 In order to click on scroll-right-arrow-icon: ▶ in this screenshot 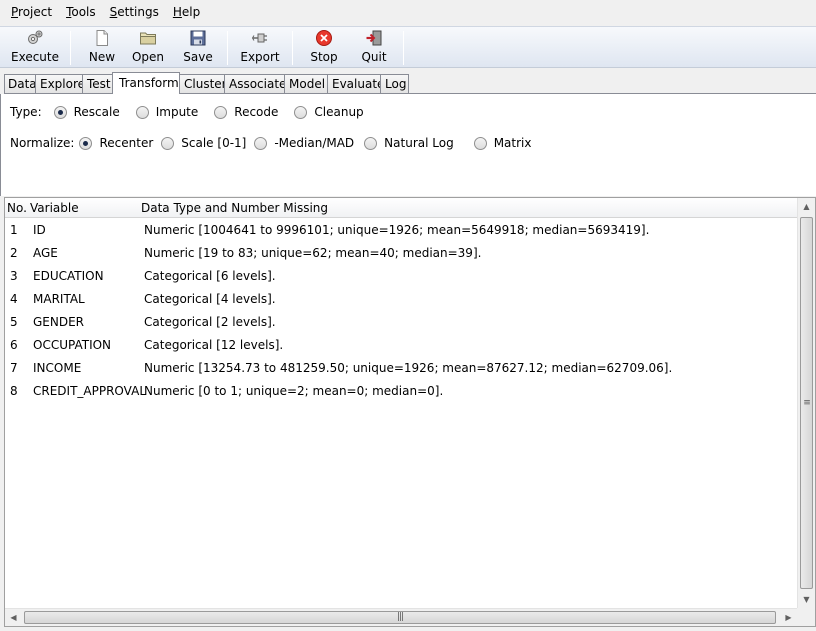, I will do `click(788, 617)`.